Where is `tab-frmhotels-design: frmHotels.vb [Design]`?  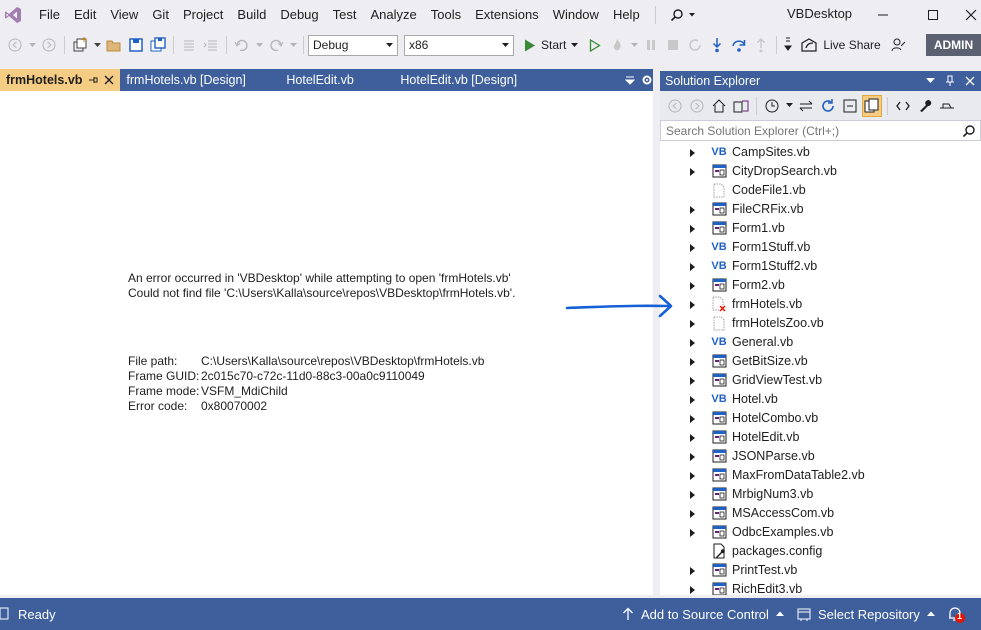
tab-frmhotels-design: frmHotels.vb [Design] is located at coordinates (200, 80).